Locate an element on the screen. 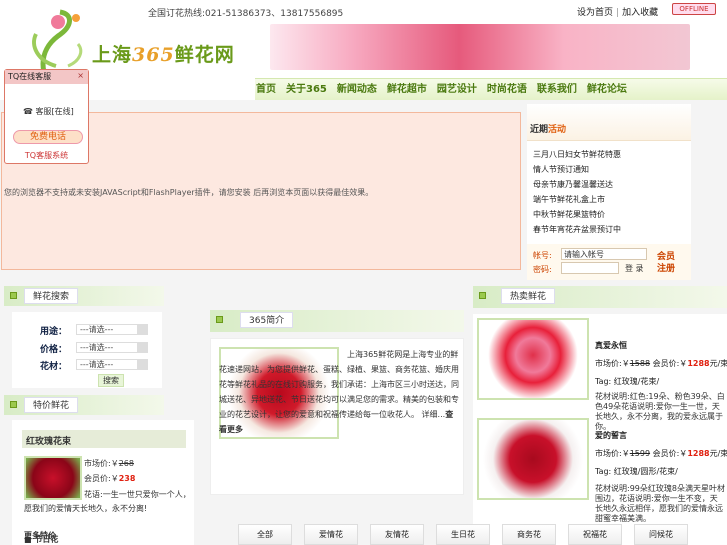 This screenshot has width=727, height=545. news-item: 母亲节康乃馨温馨送达 is located at coordinates (612, 184).